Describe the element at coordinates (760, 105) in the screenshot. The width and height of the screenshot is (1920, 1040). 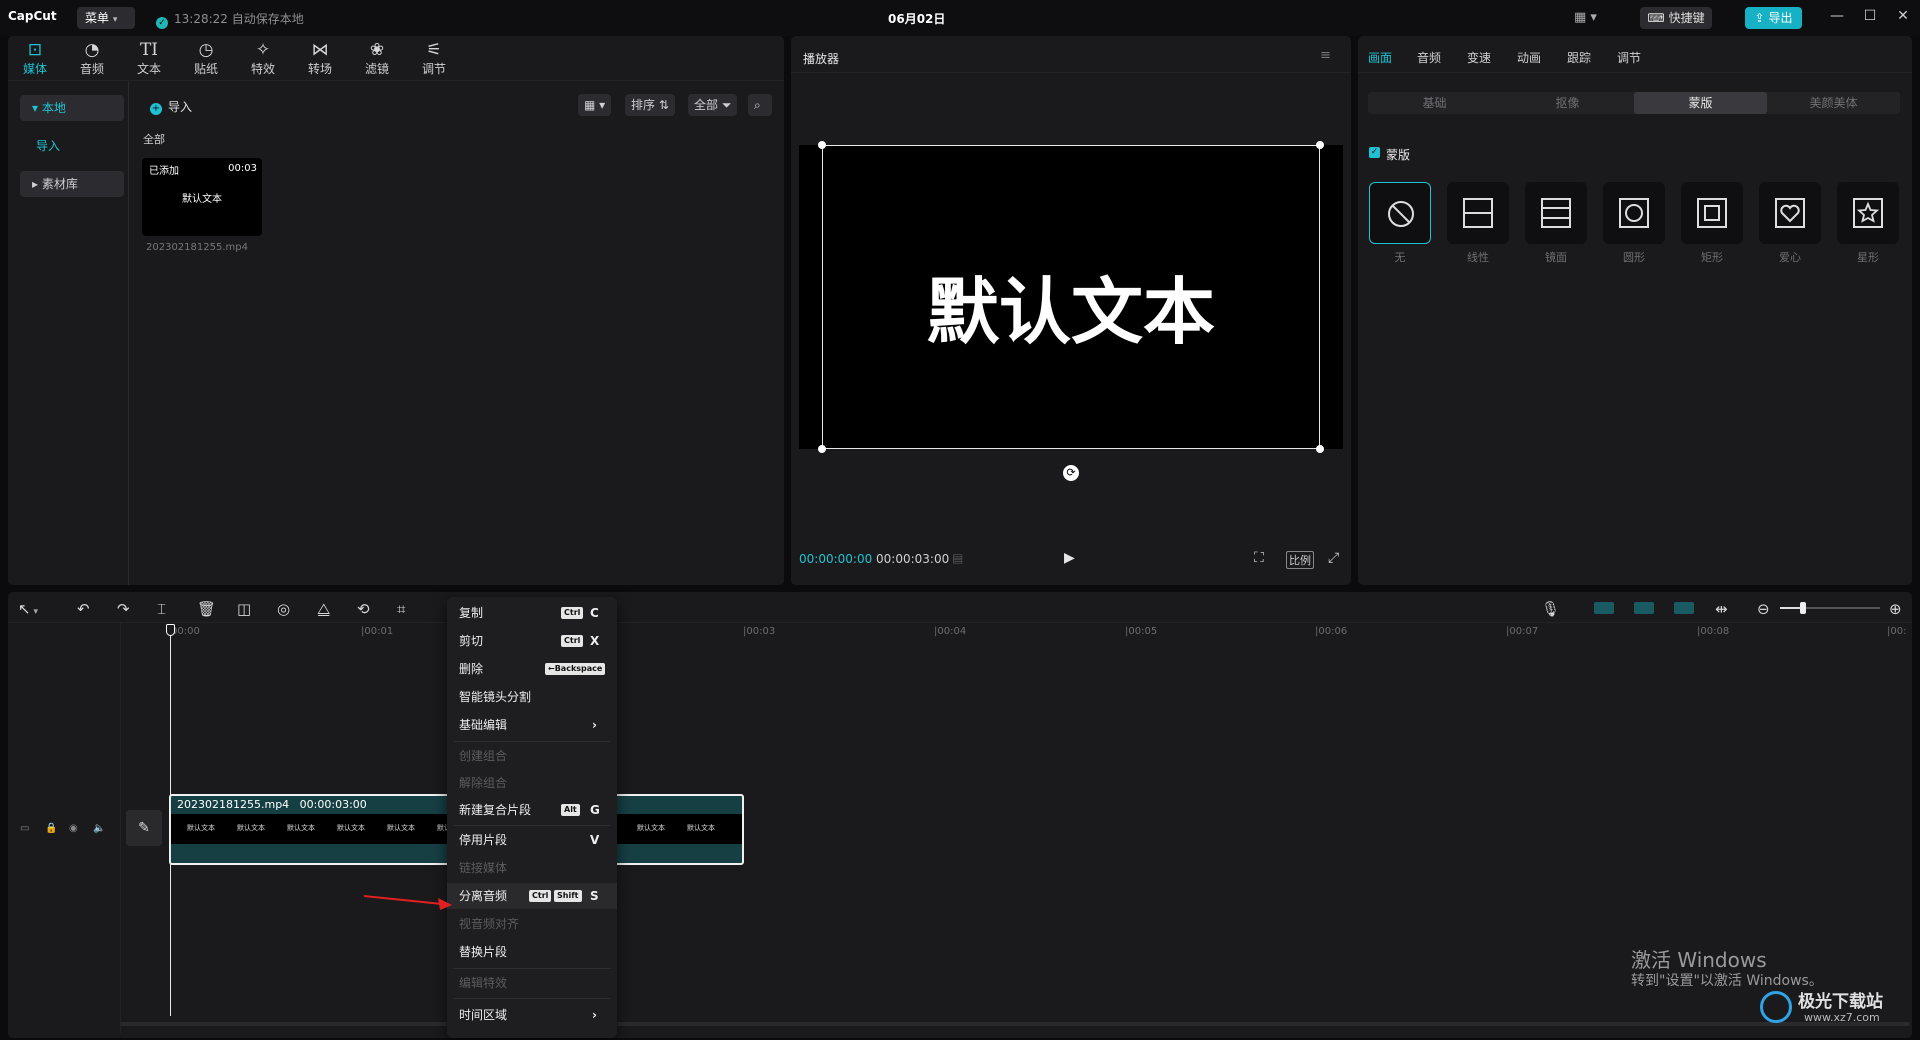
I see `search-button: ⌕` at that location.